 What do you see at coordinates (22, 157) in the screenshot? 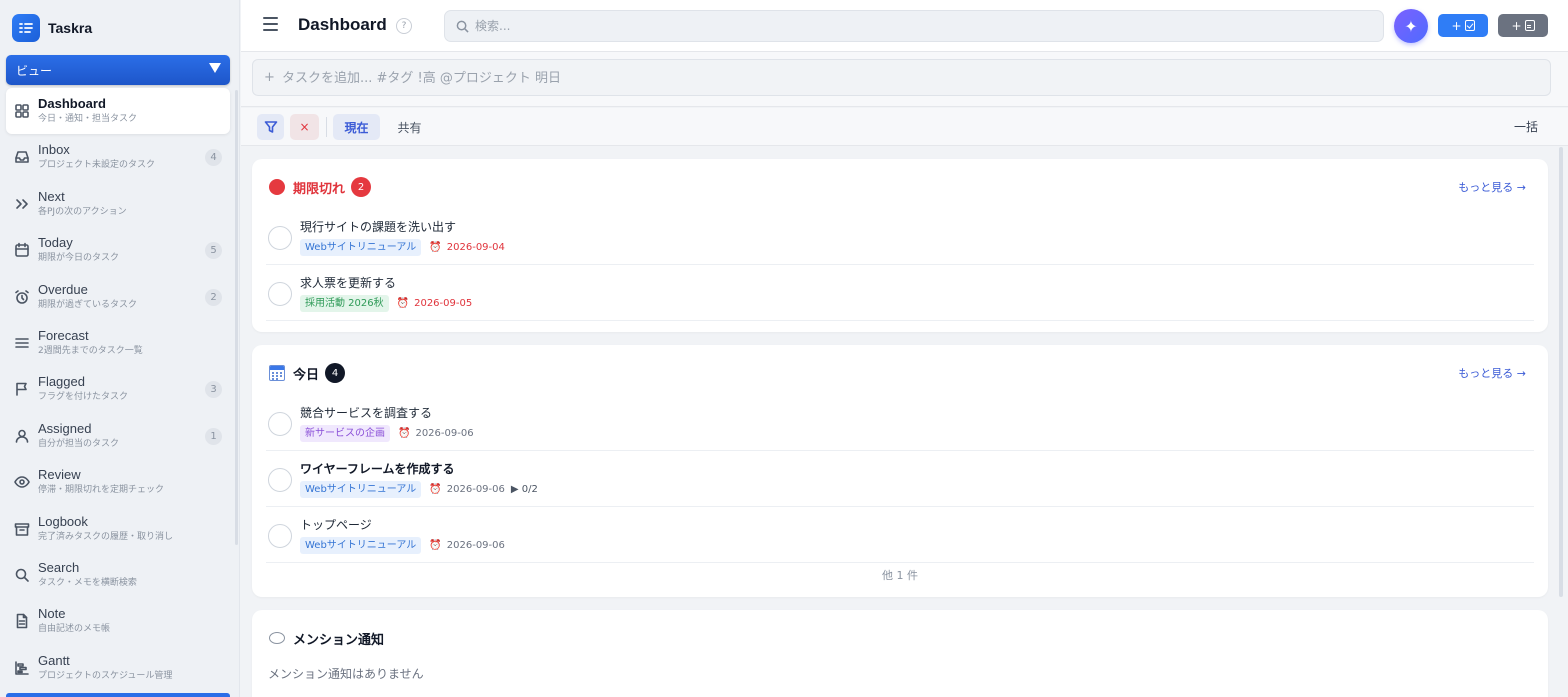
I see `inbox-icon` at bounding box center [22, 157].